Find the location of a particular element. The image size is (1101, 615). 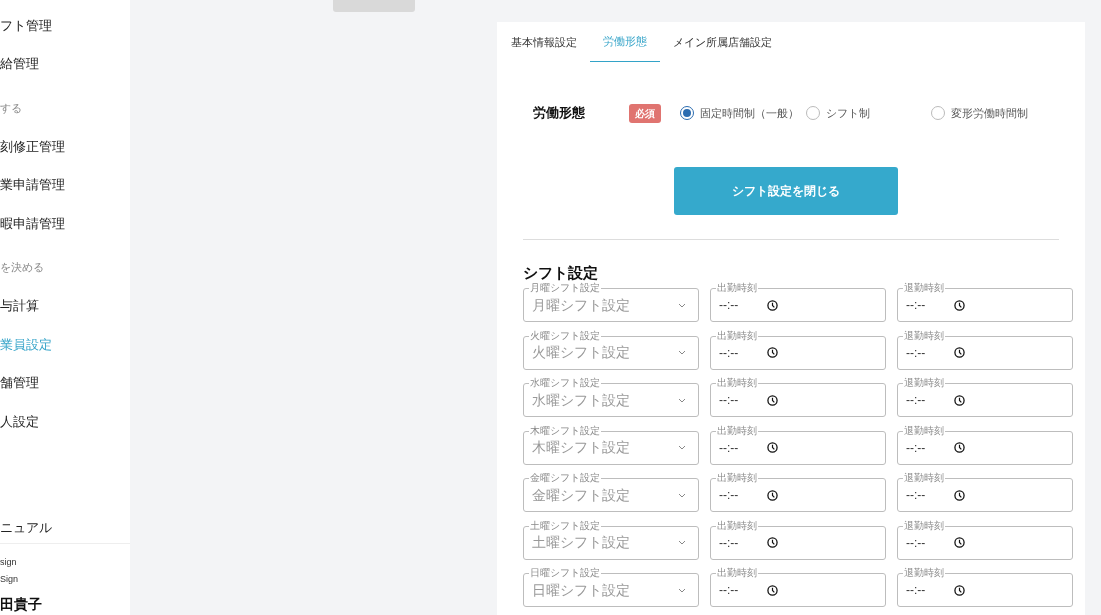

radio-label: シフト制 is located at coordinates (848, 113).